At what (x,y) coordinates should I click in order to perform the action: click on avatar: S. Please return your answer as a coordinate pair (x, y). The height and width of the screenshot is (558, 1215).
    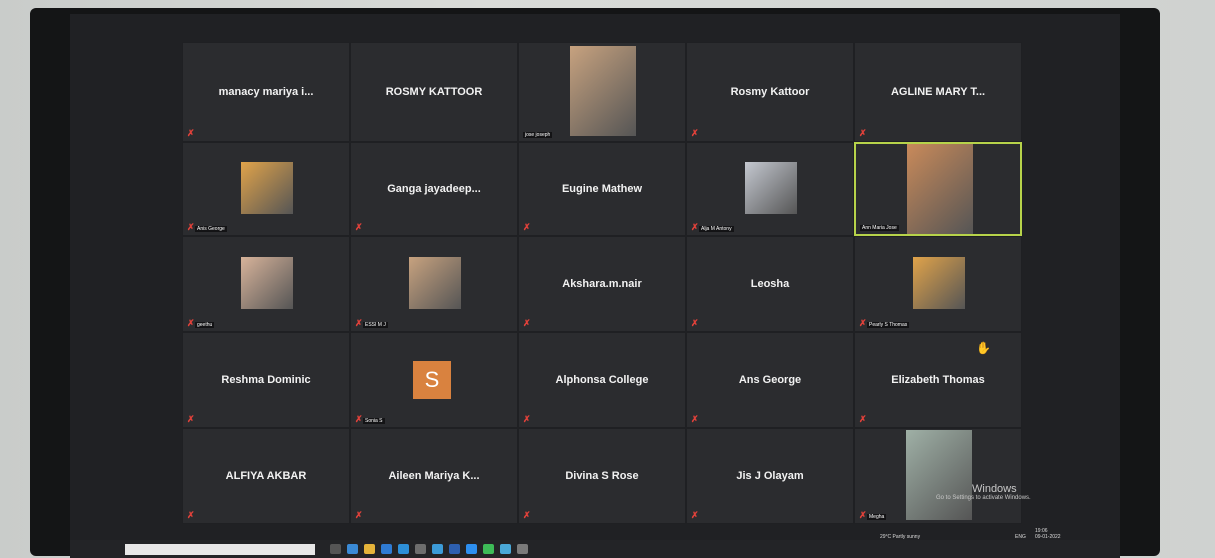
    Looking at the image, I should click on (432, 380).